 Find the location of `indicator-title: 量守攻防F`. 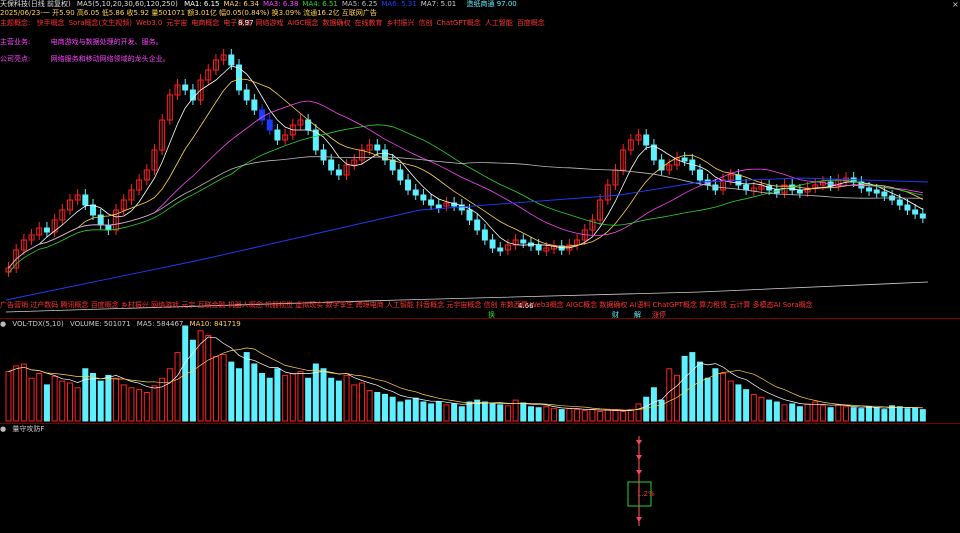

indicator-title: 量守攻防F is located at coordinates (28, 429).